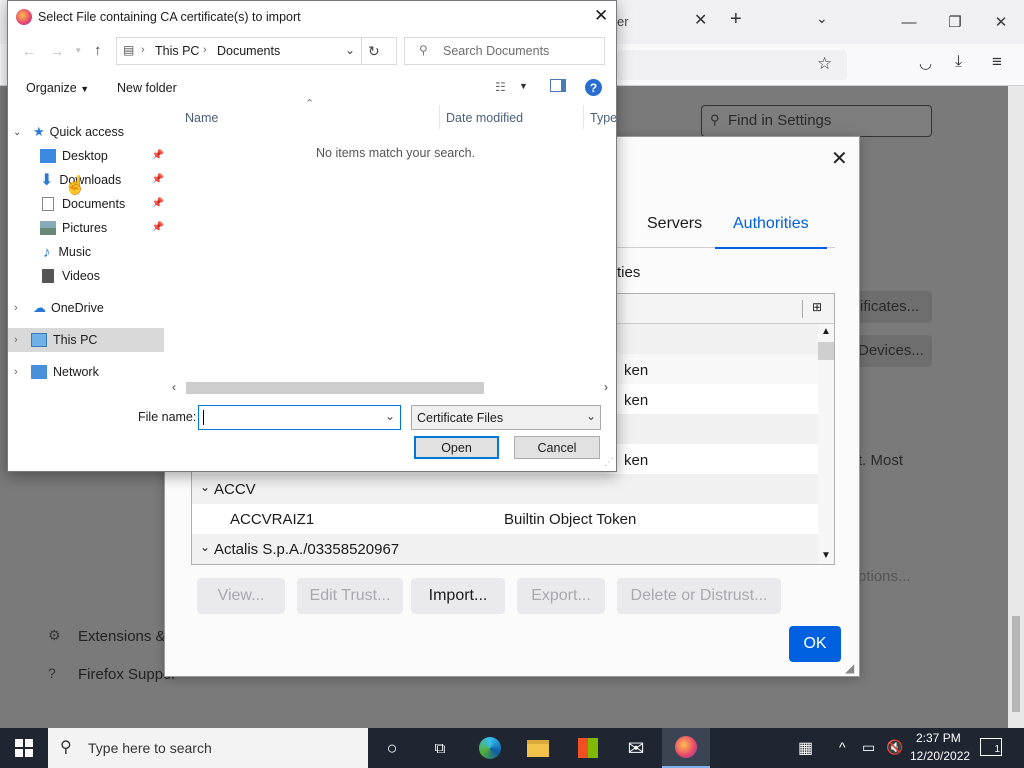 This screenshot has width=1024, height=768. I want to click on scroll-down-icon: ▼, so click(826, 555).